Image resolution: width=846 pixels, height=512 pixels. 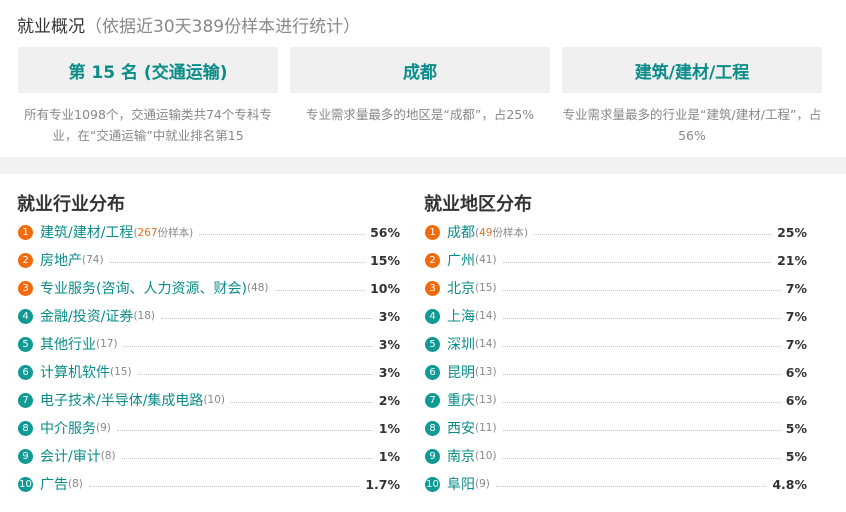 What do you see at coordinates (461, 316) in the screenshot?
I see `region-name-link: 上海` at bounding box center [461, 316].